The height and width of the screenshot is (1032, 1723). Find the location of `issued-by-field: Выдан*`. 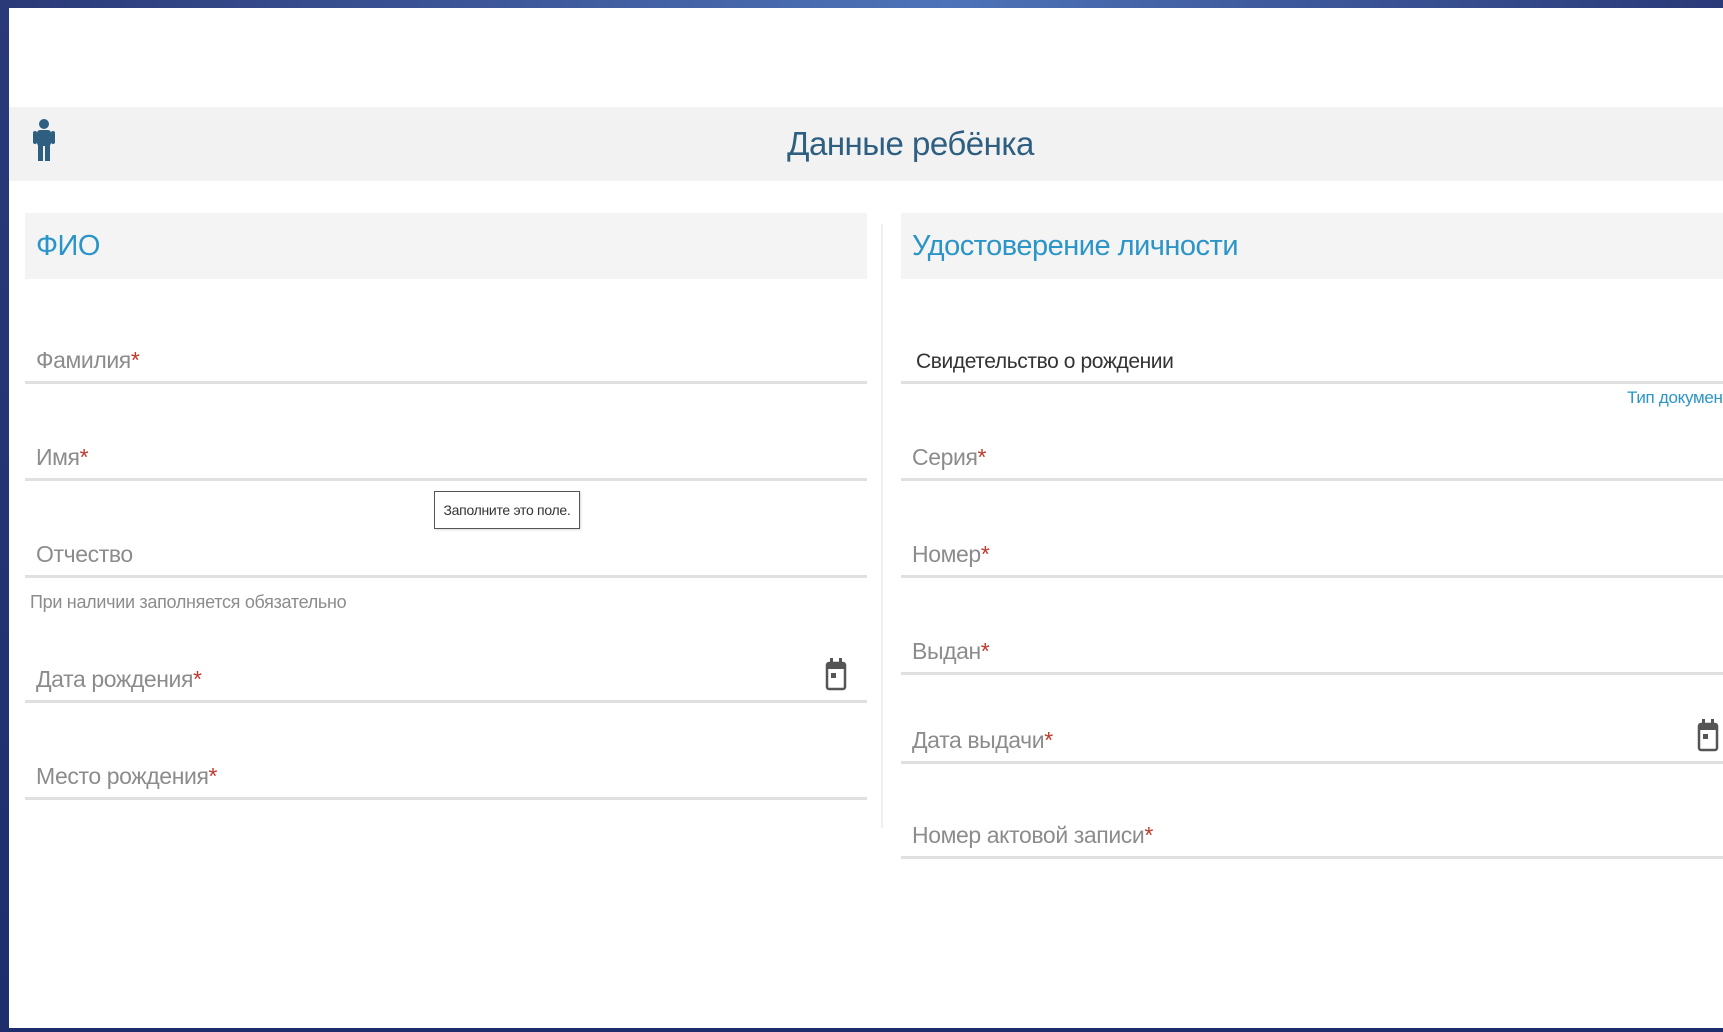

issued-by-field: Выдан* is located at coordinates (1312, 652).